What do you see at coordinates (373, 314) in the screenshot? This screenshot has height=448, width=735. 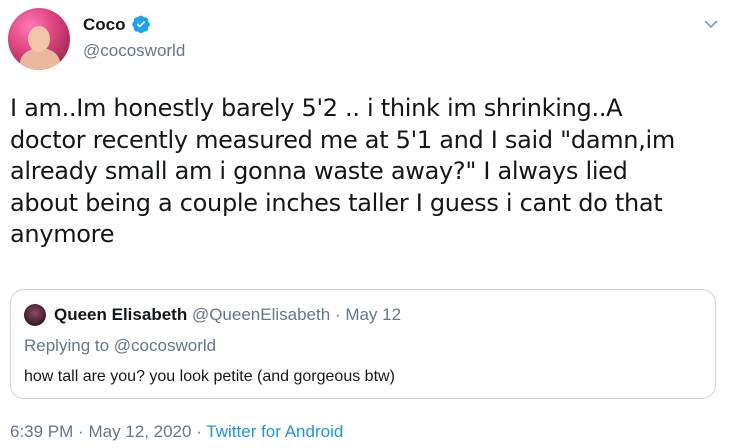 I see `quoted-date: May 12` at bounding box center [373, 314].